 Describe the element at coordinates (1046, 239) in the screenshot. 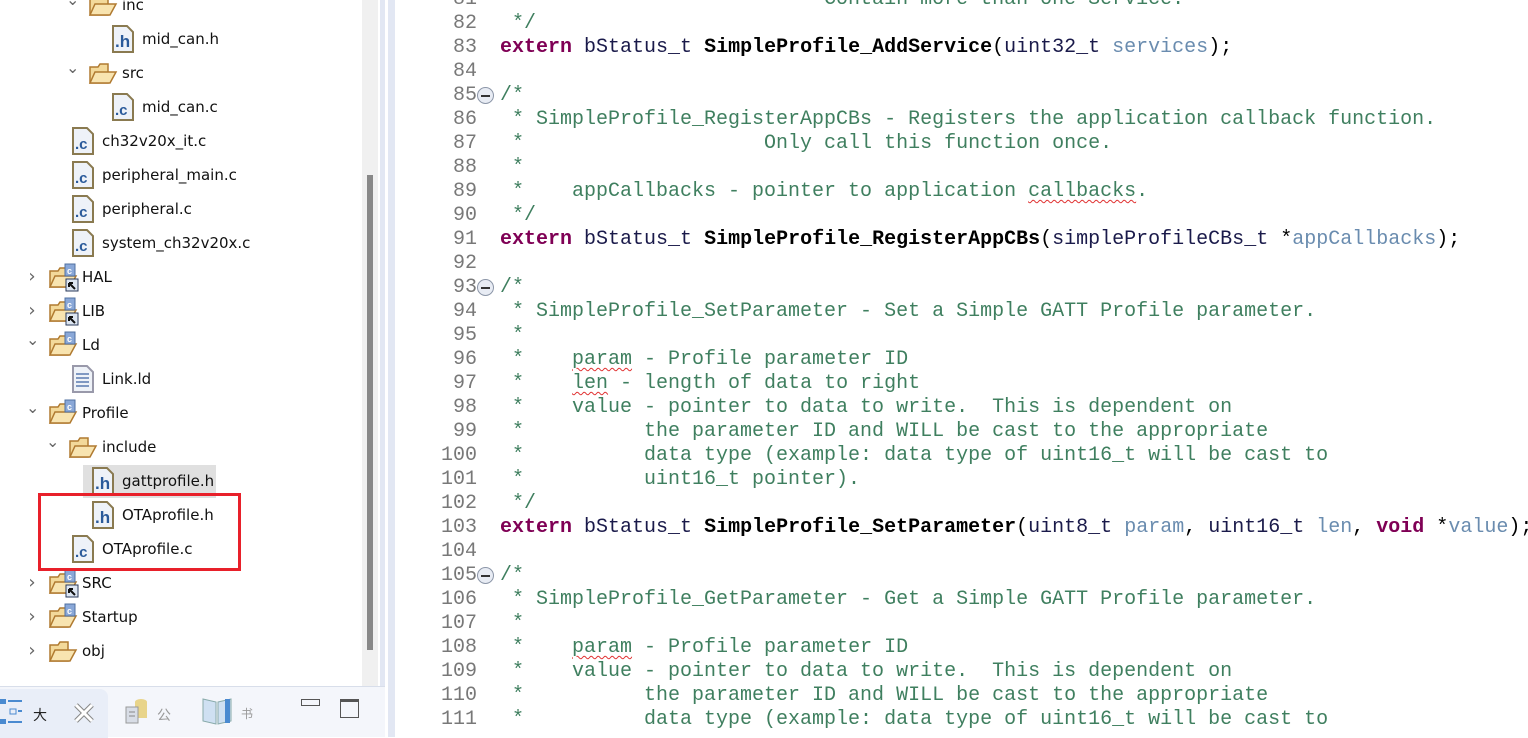

I see `code-token: (` at that location.